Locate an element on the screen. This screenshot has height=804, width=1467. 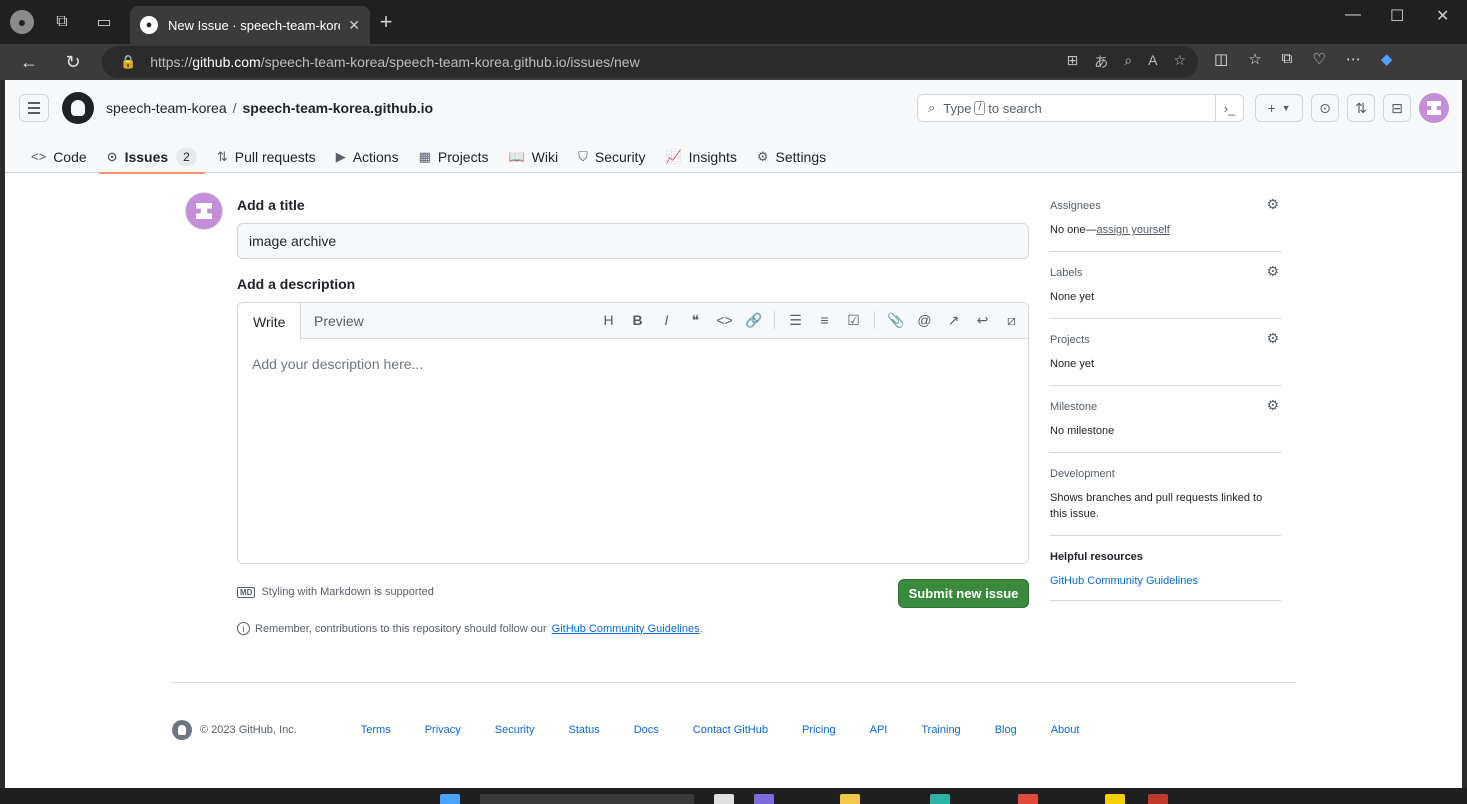
github-logo-icon is located at coordinates (78, 108).